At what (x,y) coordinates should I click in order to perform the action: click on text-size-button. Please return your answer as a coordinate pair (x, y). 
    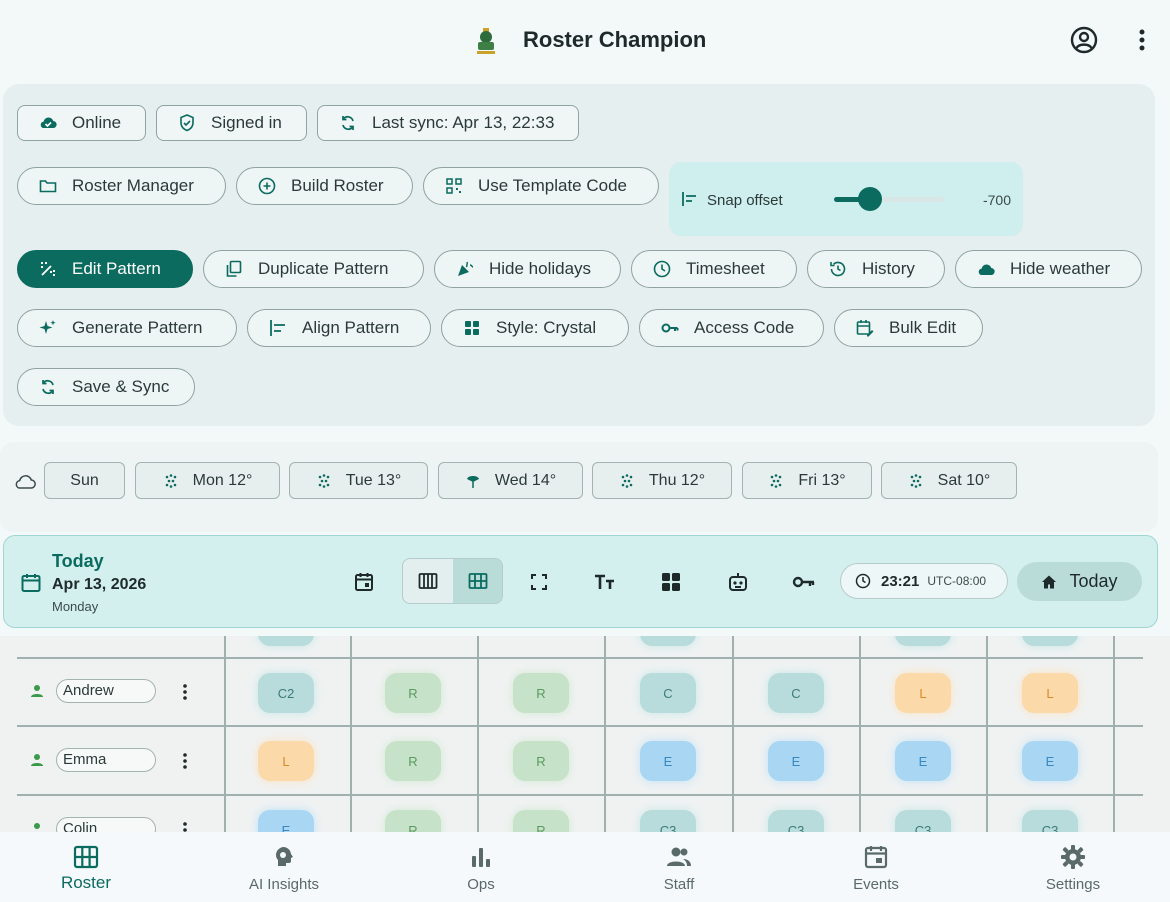
    Looking at the image, I should click on (605, 582).